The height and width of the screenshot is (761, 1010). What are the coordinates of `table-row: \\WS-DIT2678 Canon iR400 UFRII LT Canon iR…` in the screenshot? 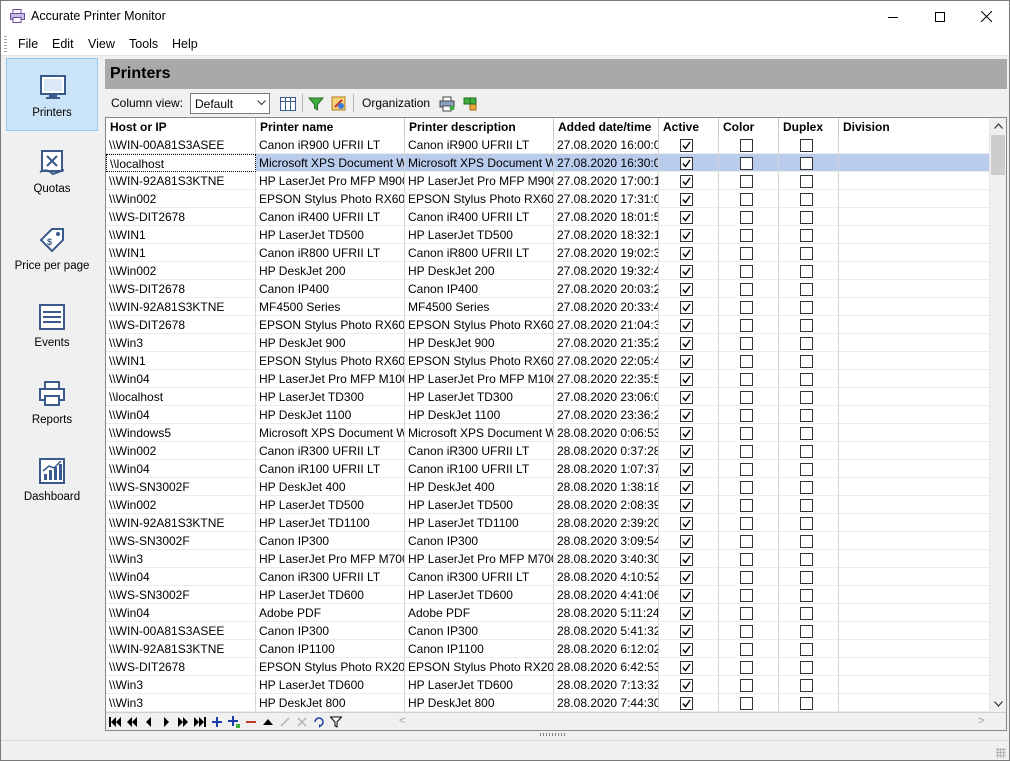 It's located at (548, 217).